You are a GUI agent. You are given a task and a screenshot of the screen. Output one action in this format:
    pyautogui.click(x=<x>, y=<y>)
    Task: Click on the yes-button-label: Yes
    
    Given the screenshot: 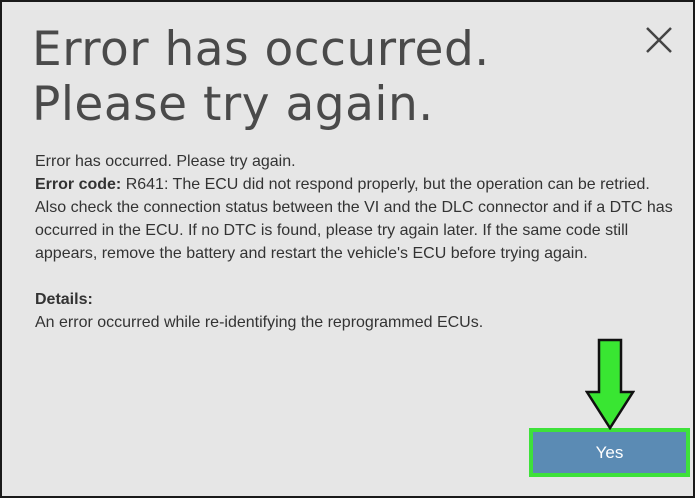 What is the action you would take?
    pyautogui.click(x=609, y=452)
    